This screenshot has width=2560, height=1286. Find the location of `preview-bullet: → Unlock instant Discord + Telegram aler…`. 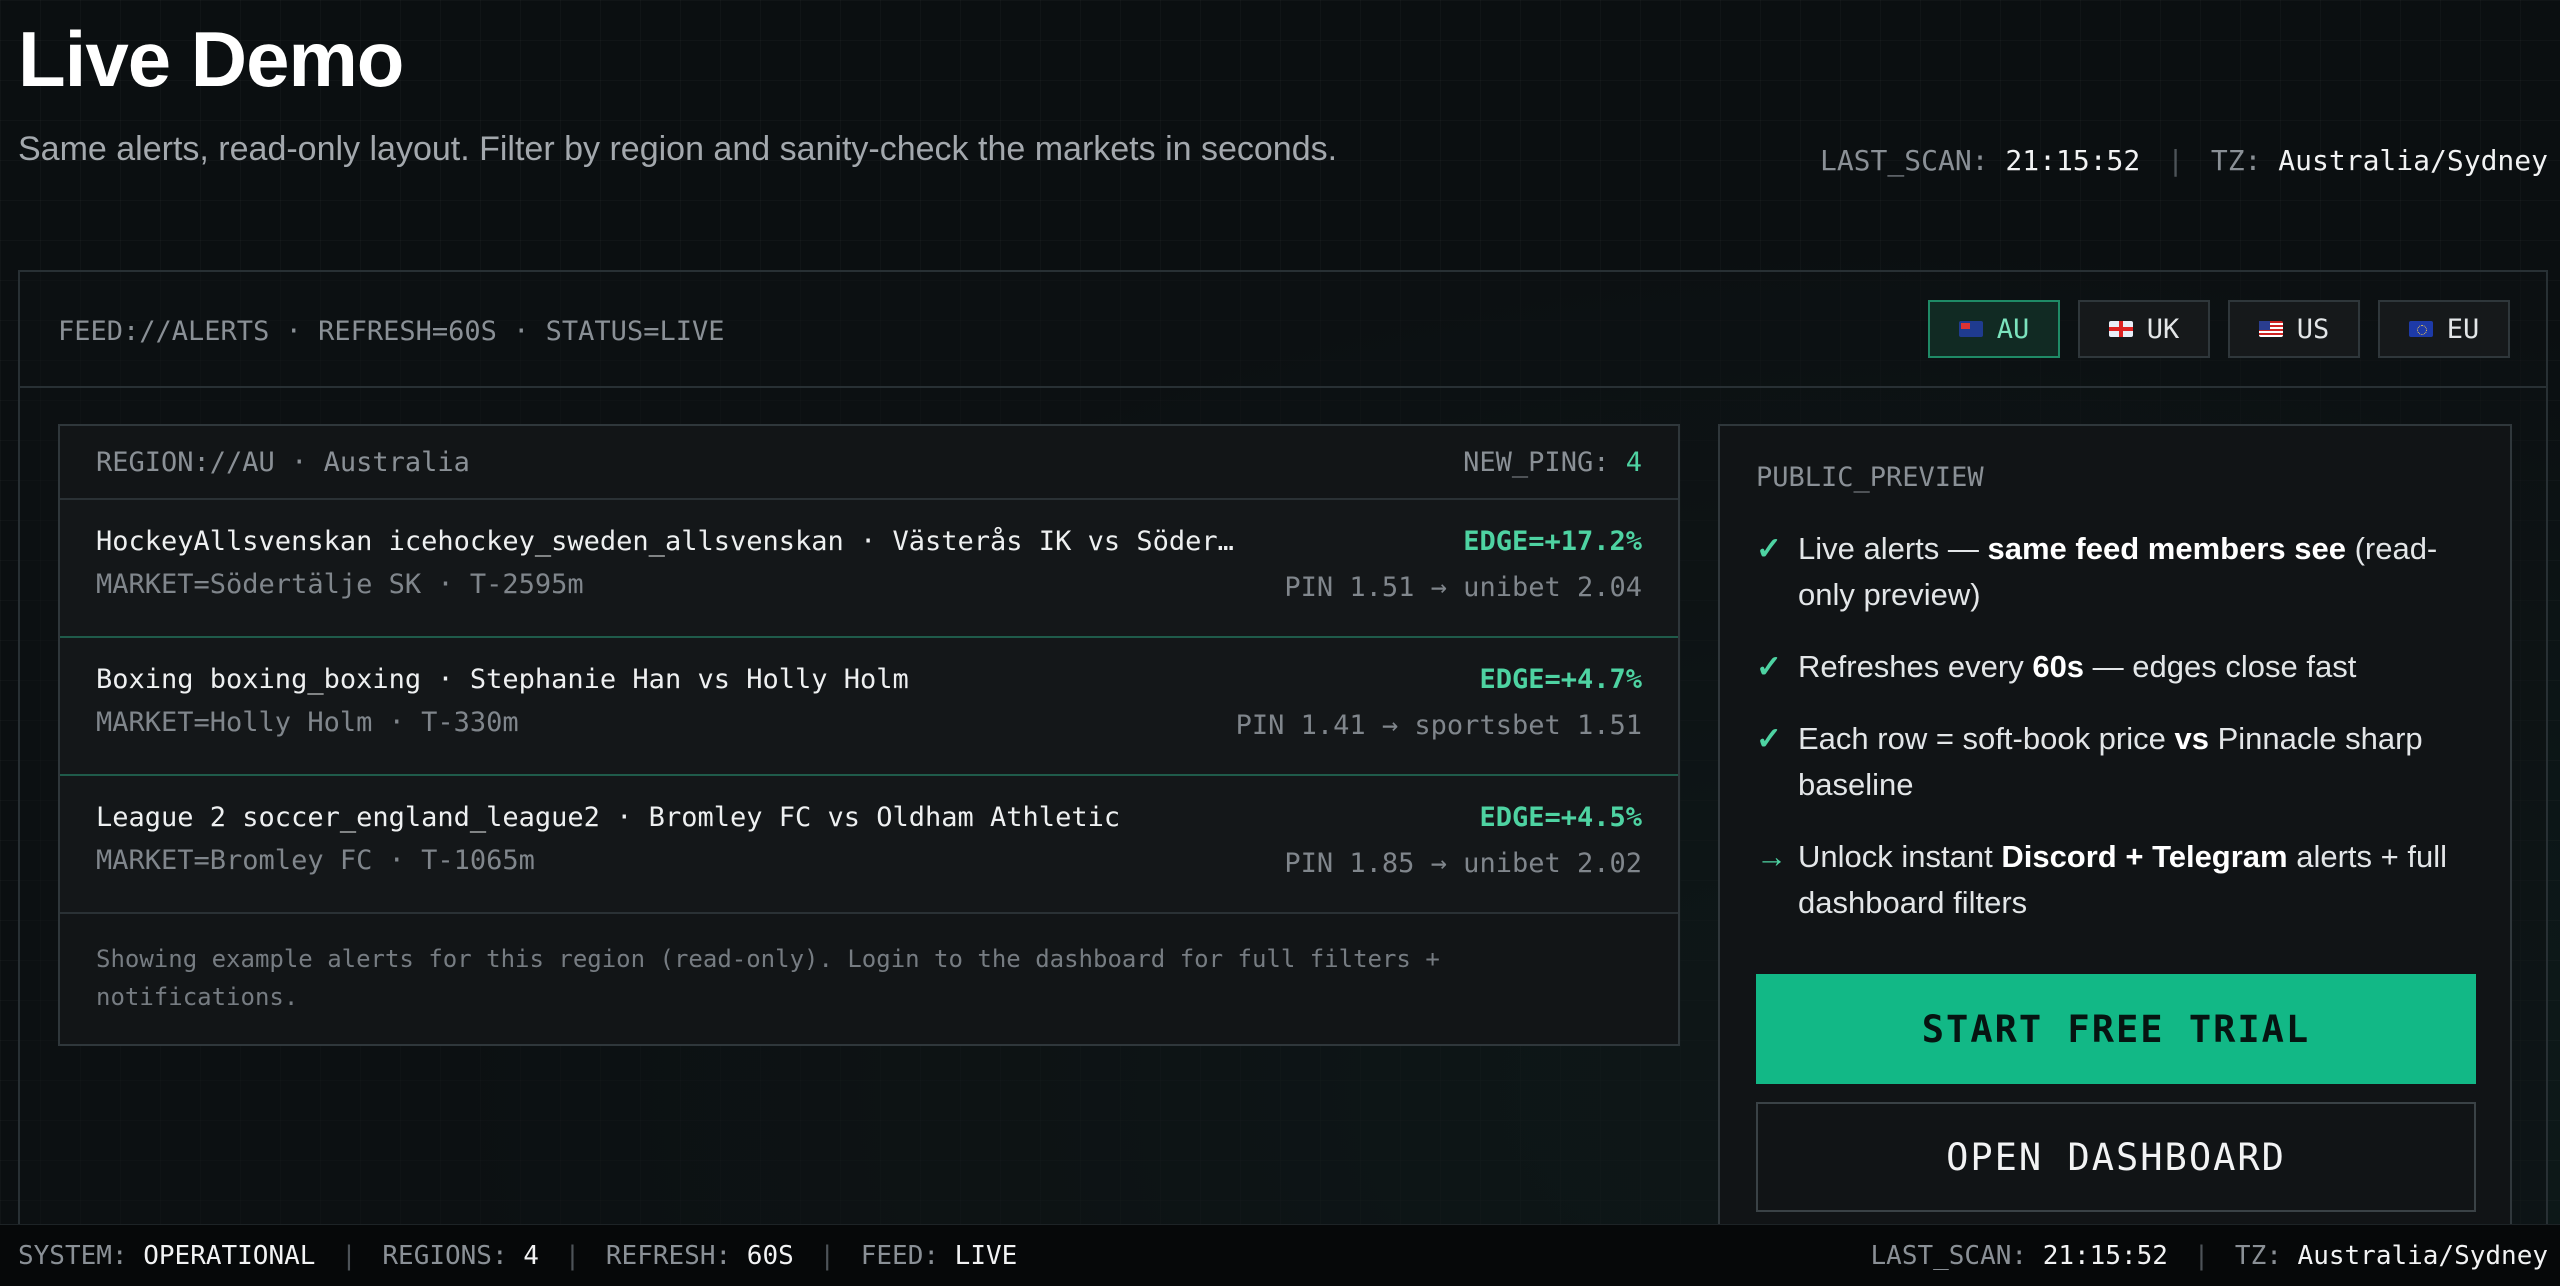

preview-bullet: → Unlock instant Discord + Telegram aler… is located at coordinates (2116, 880).